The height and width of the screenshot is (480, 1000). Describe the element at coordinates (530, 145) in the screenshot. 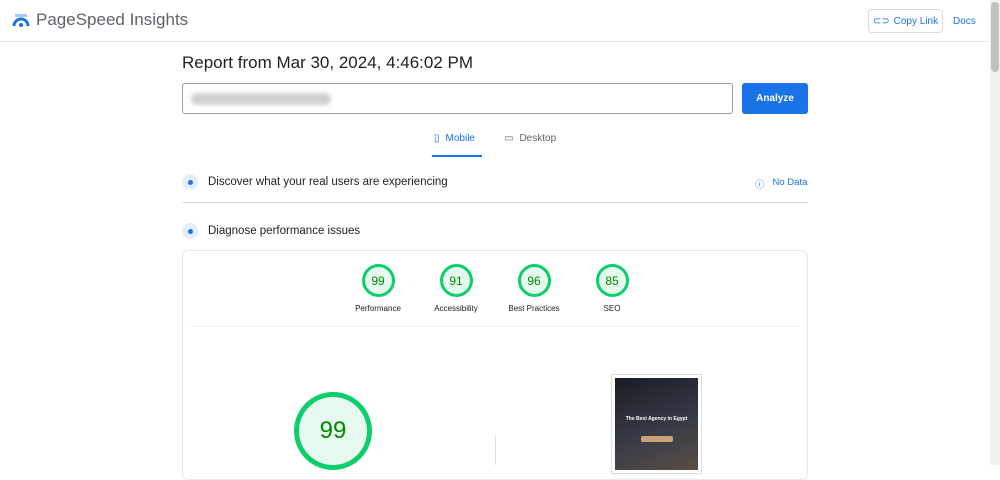

I see `tab-desktop: ▭ Desktop` at that location.